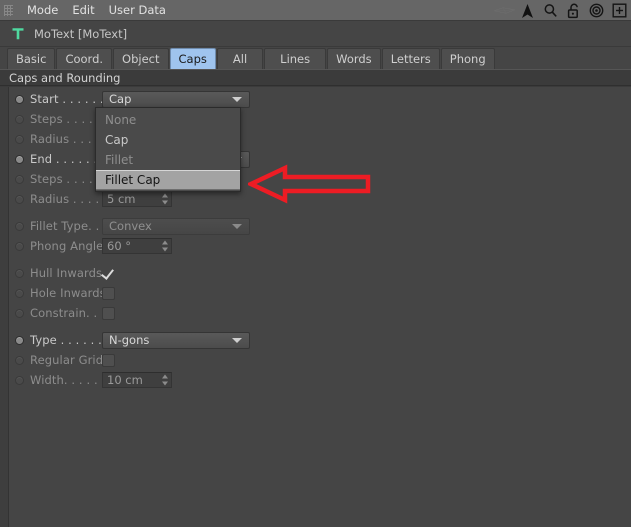  What do you see at coordinates (66, 360) in the screenshot?
I see `label-regular-grid: Regular Grid` at bounding box center [66, 360].